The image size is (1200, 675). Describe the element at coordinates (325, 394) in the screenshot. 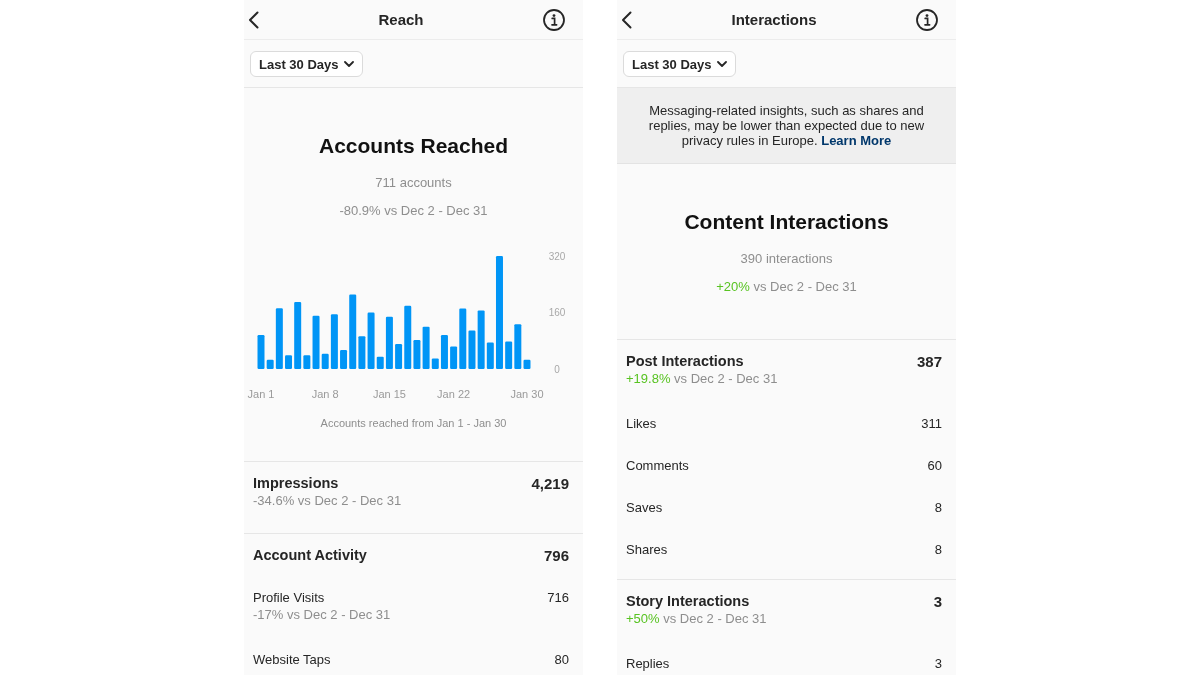

I see `x-tick-label: Jan 8` at that location.